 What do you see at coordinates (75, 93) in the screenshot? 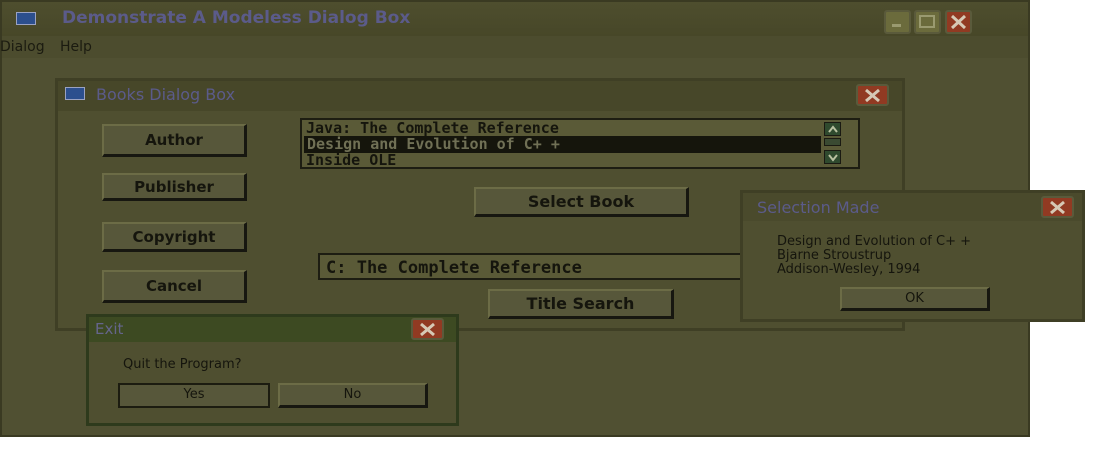
I see `dialog-icon` at bounding box center [75, 93].